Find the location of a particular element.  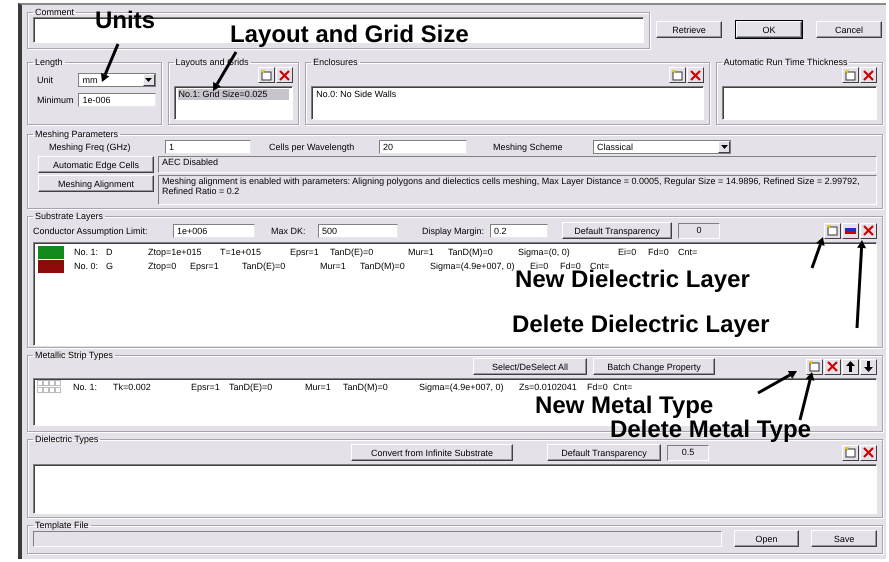

button: Batch Change Property is located at coordinates (654, 366).